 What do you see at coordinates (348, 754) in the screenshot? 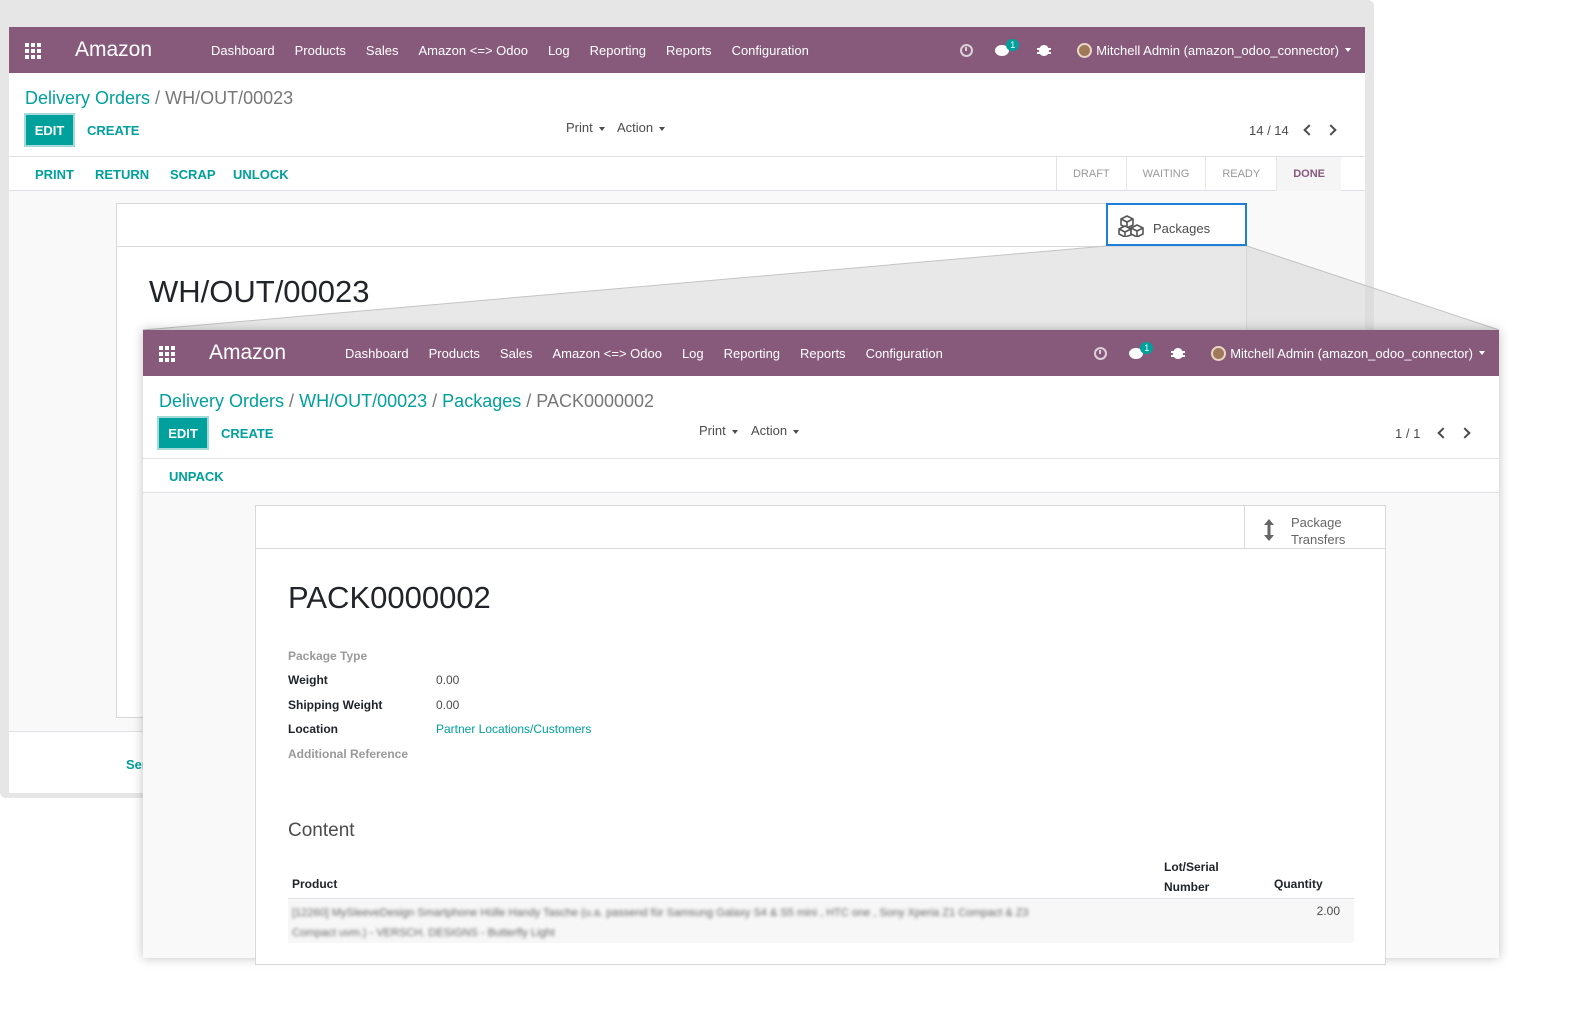
I see `additional-reference-label: Additional Reference` at bounding box center [348, 754].